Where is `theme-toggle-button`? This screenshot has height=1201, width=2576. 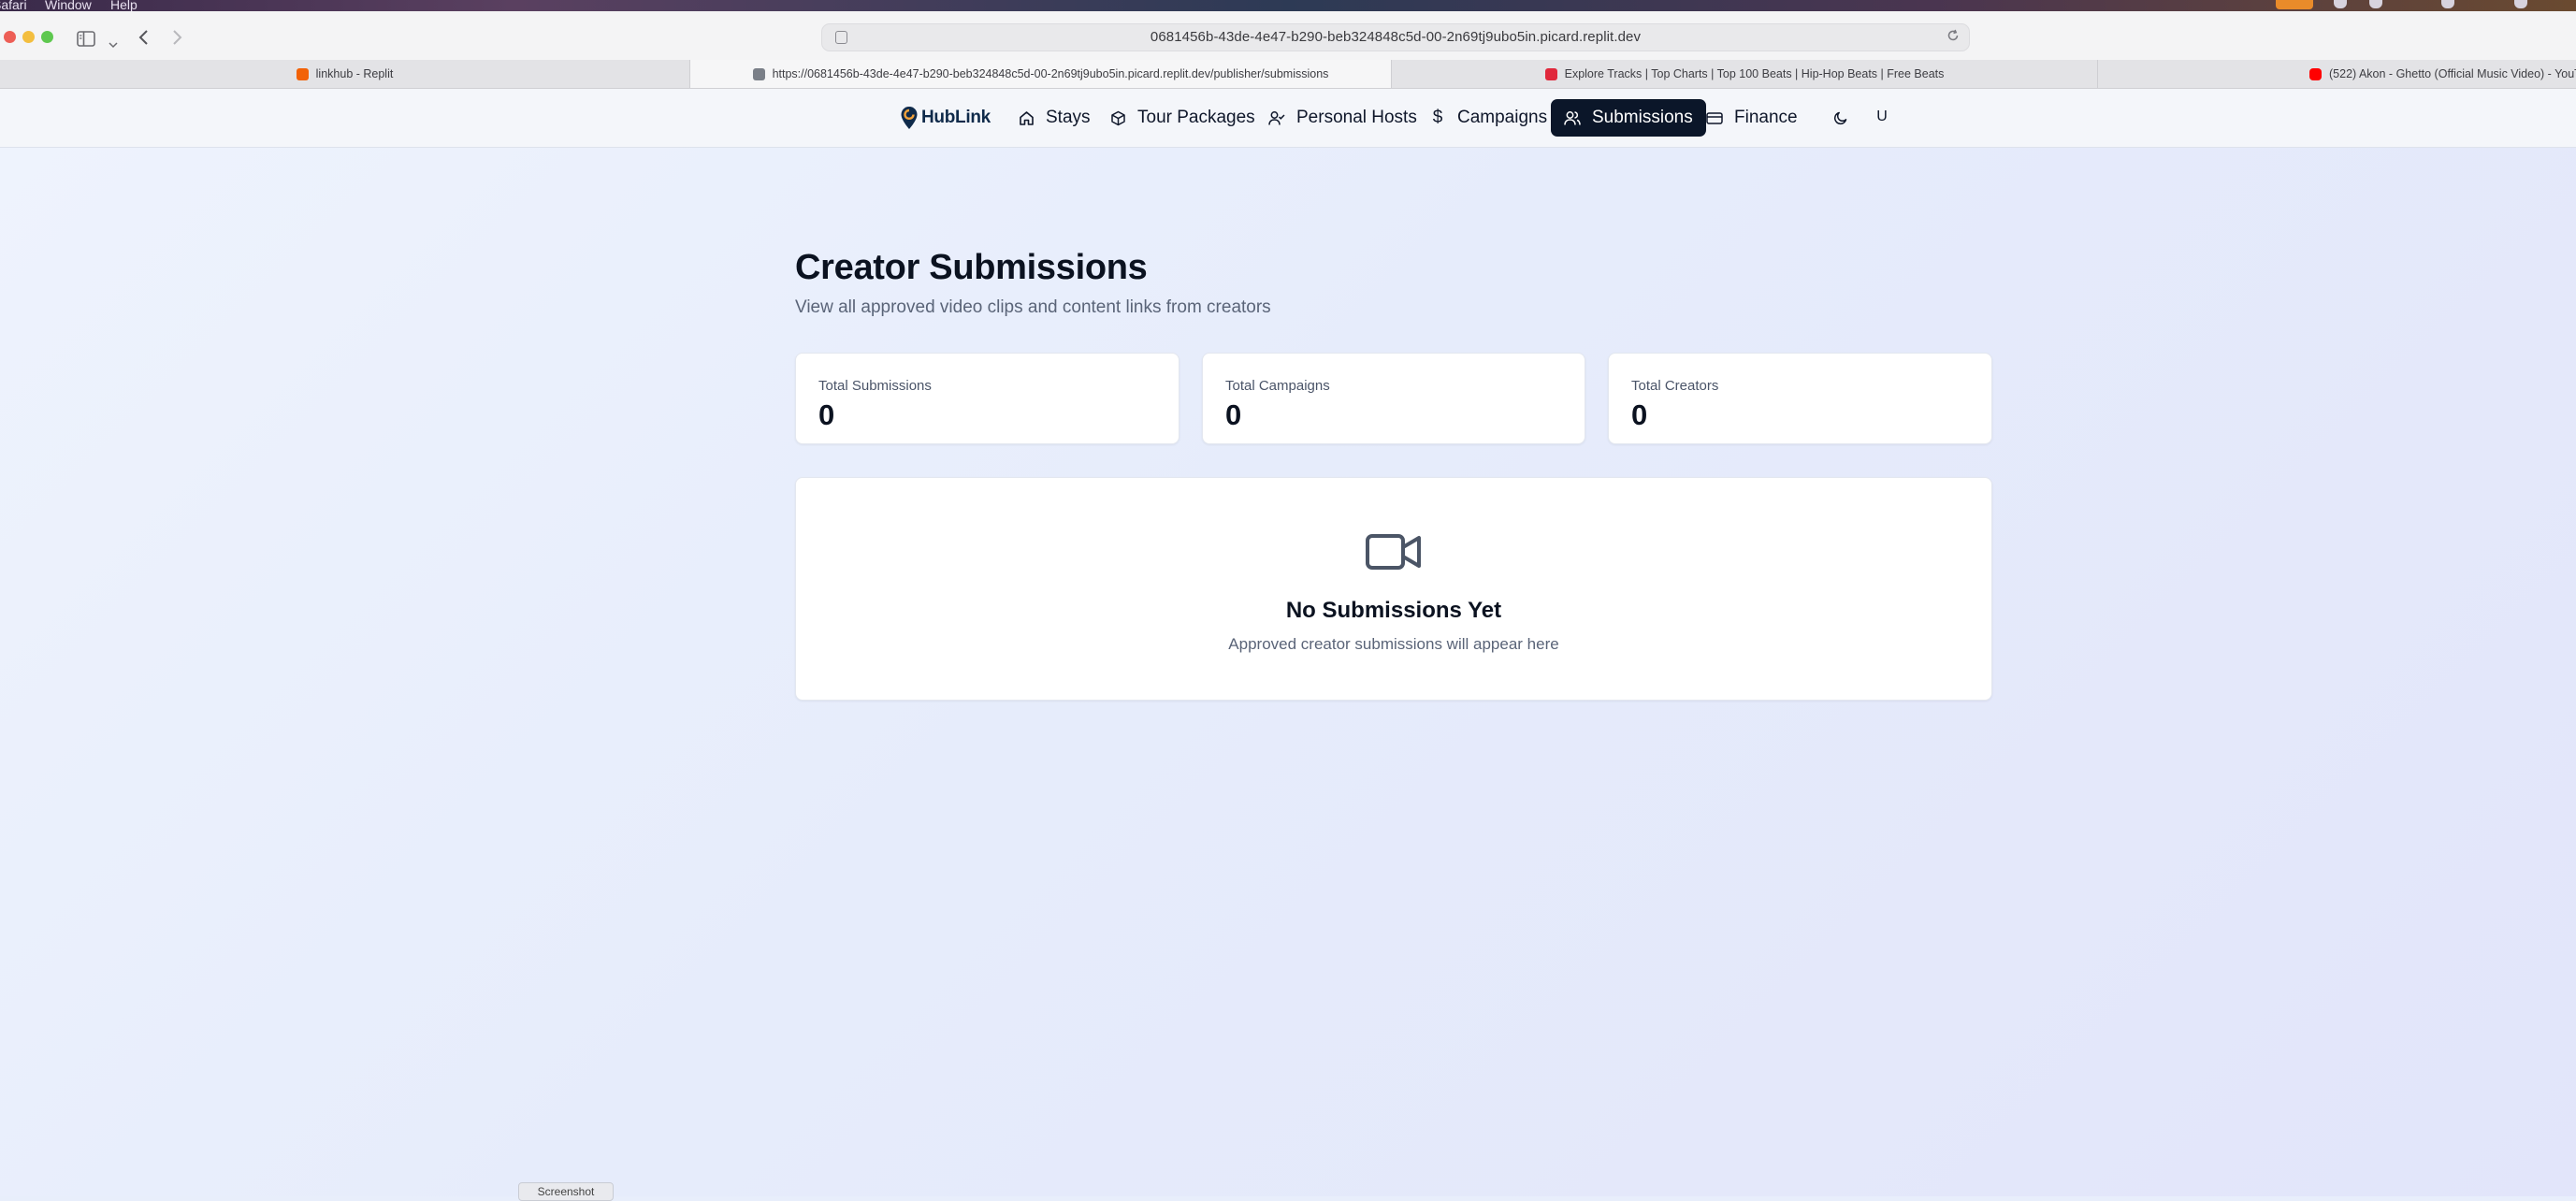
theme-toggle-button is located at coordinates (1841, 118).